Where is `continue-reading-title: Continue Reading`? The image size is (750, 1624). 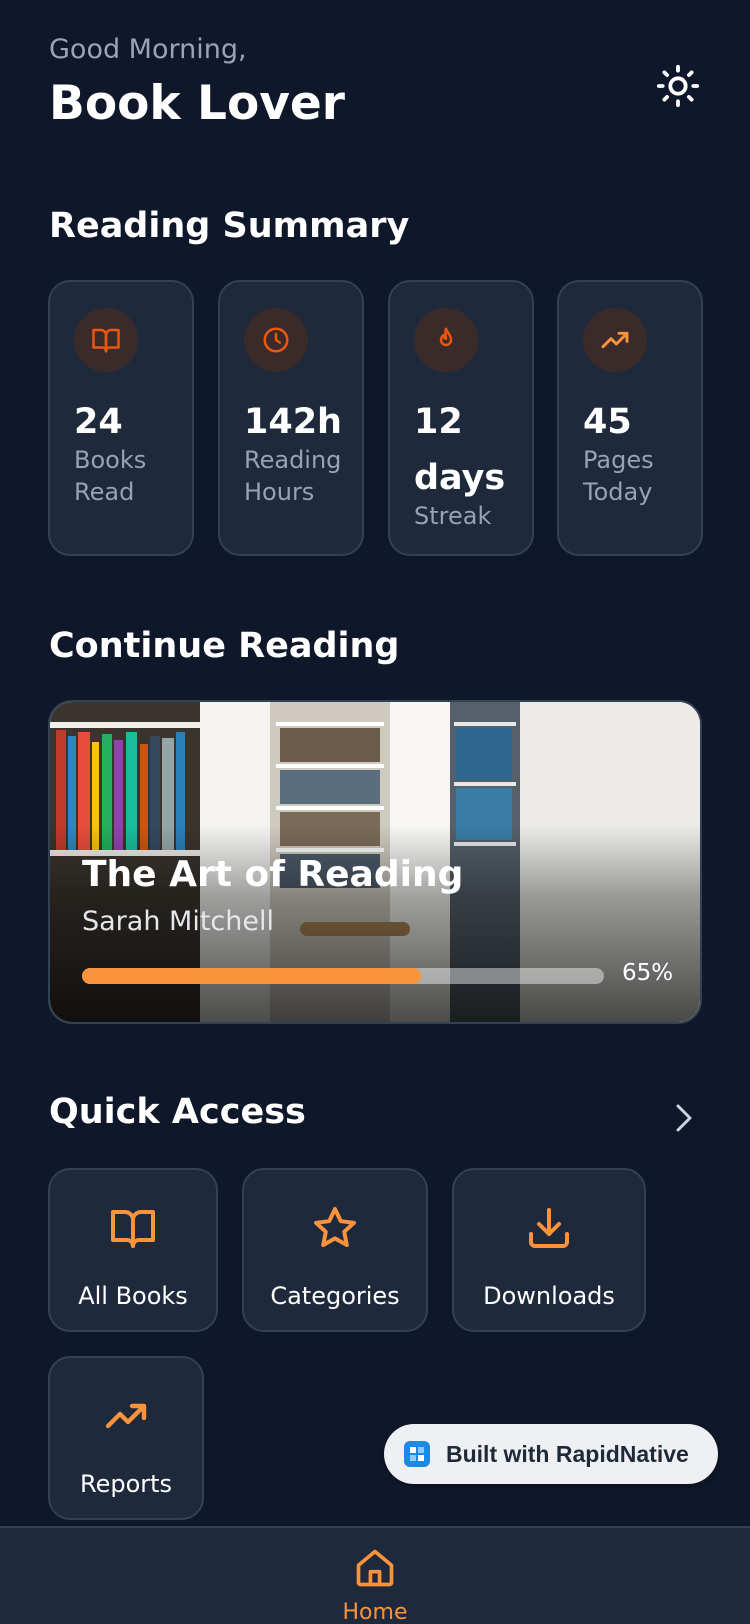 continue-reading-title: Continue Reading is located at coordinates (224, 646).